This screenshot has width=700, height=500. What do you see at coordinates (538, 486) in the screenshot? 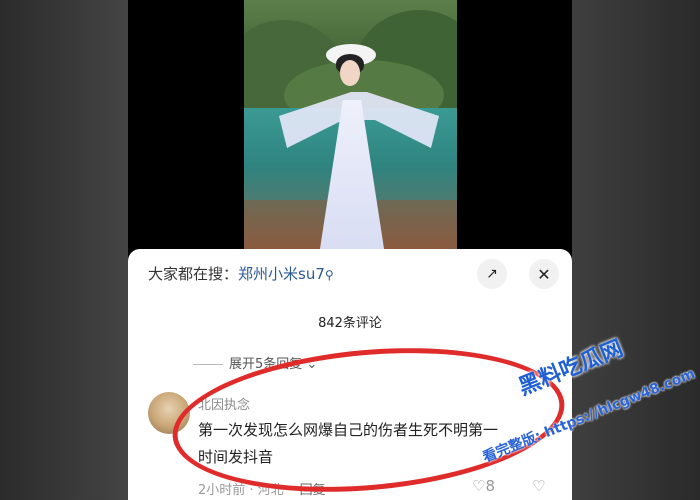
I see `dislike-icon: ♡` at bounding box center [538, 486].